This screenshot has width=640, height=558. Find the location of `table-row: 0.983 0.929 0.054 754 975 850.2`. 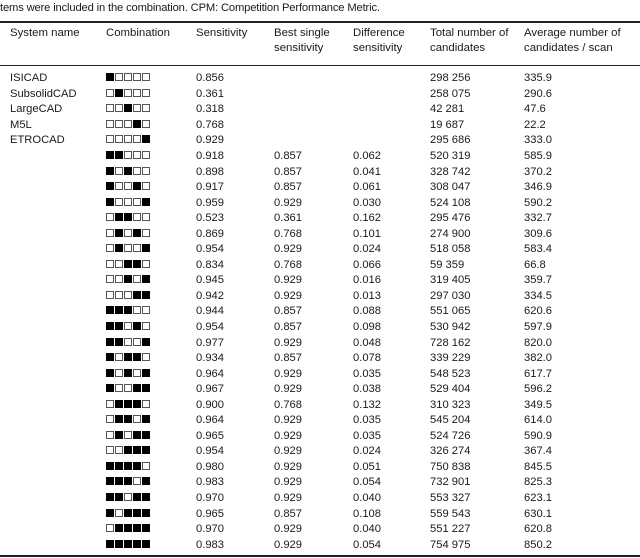

table-row: 0.983 0.929 0.054 754 975 850.2 is located at coordinates (320, 545).